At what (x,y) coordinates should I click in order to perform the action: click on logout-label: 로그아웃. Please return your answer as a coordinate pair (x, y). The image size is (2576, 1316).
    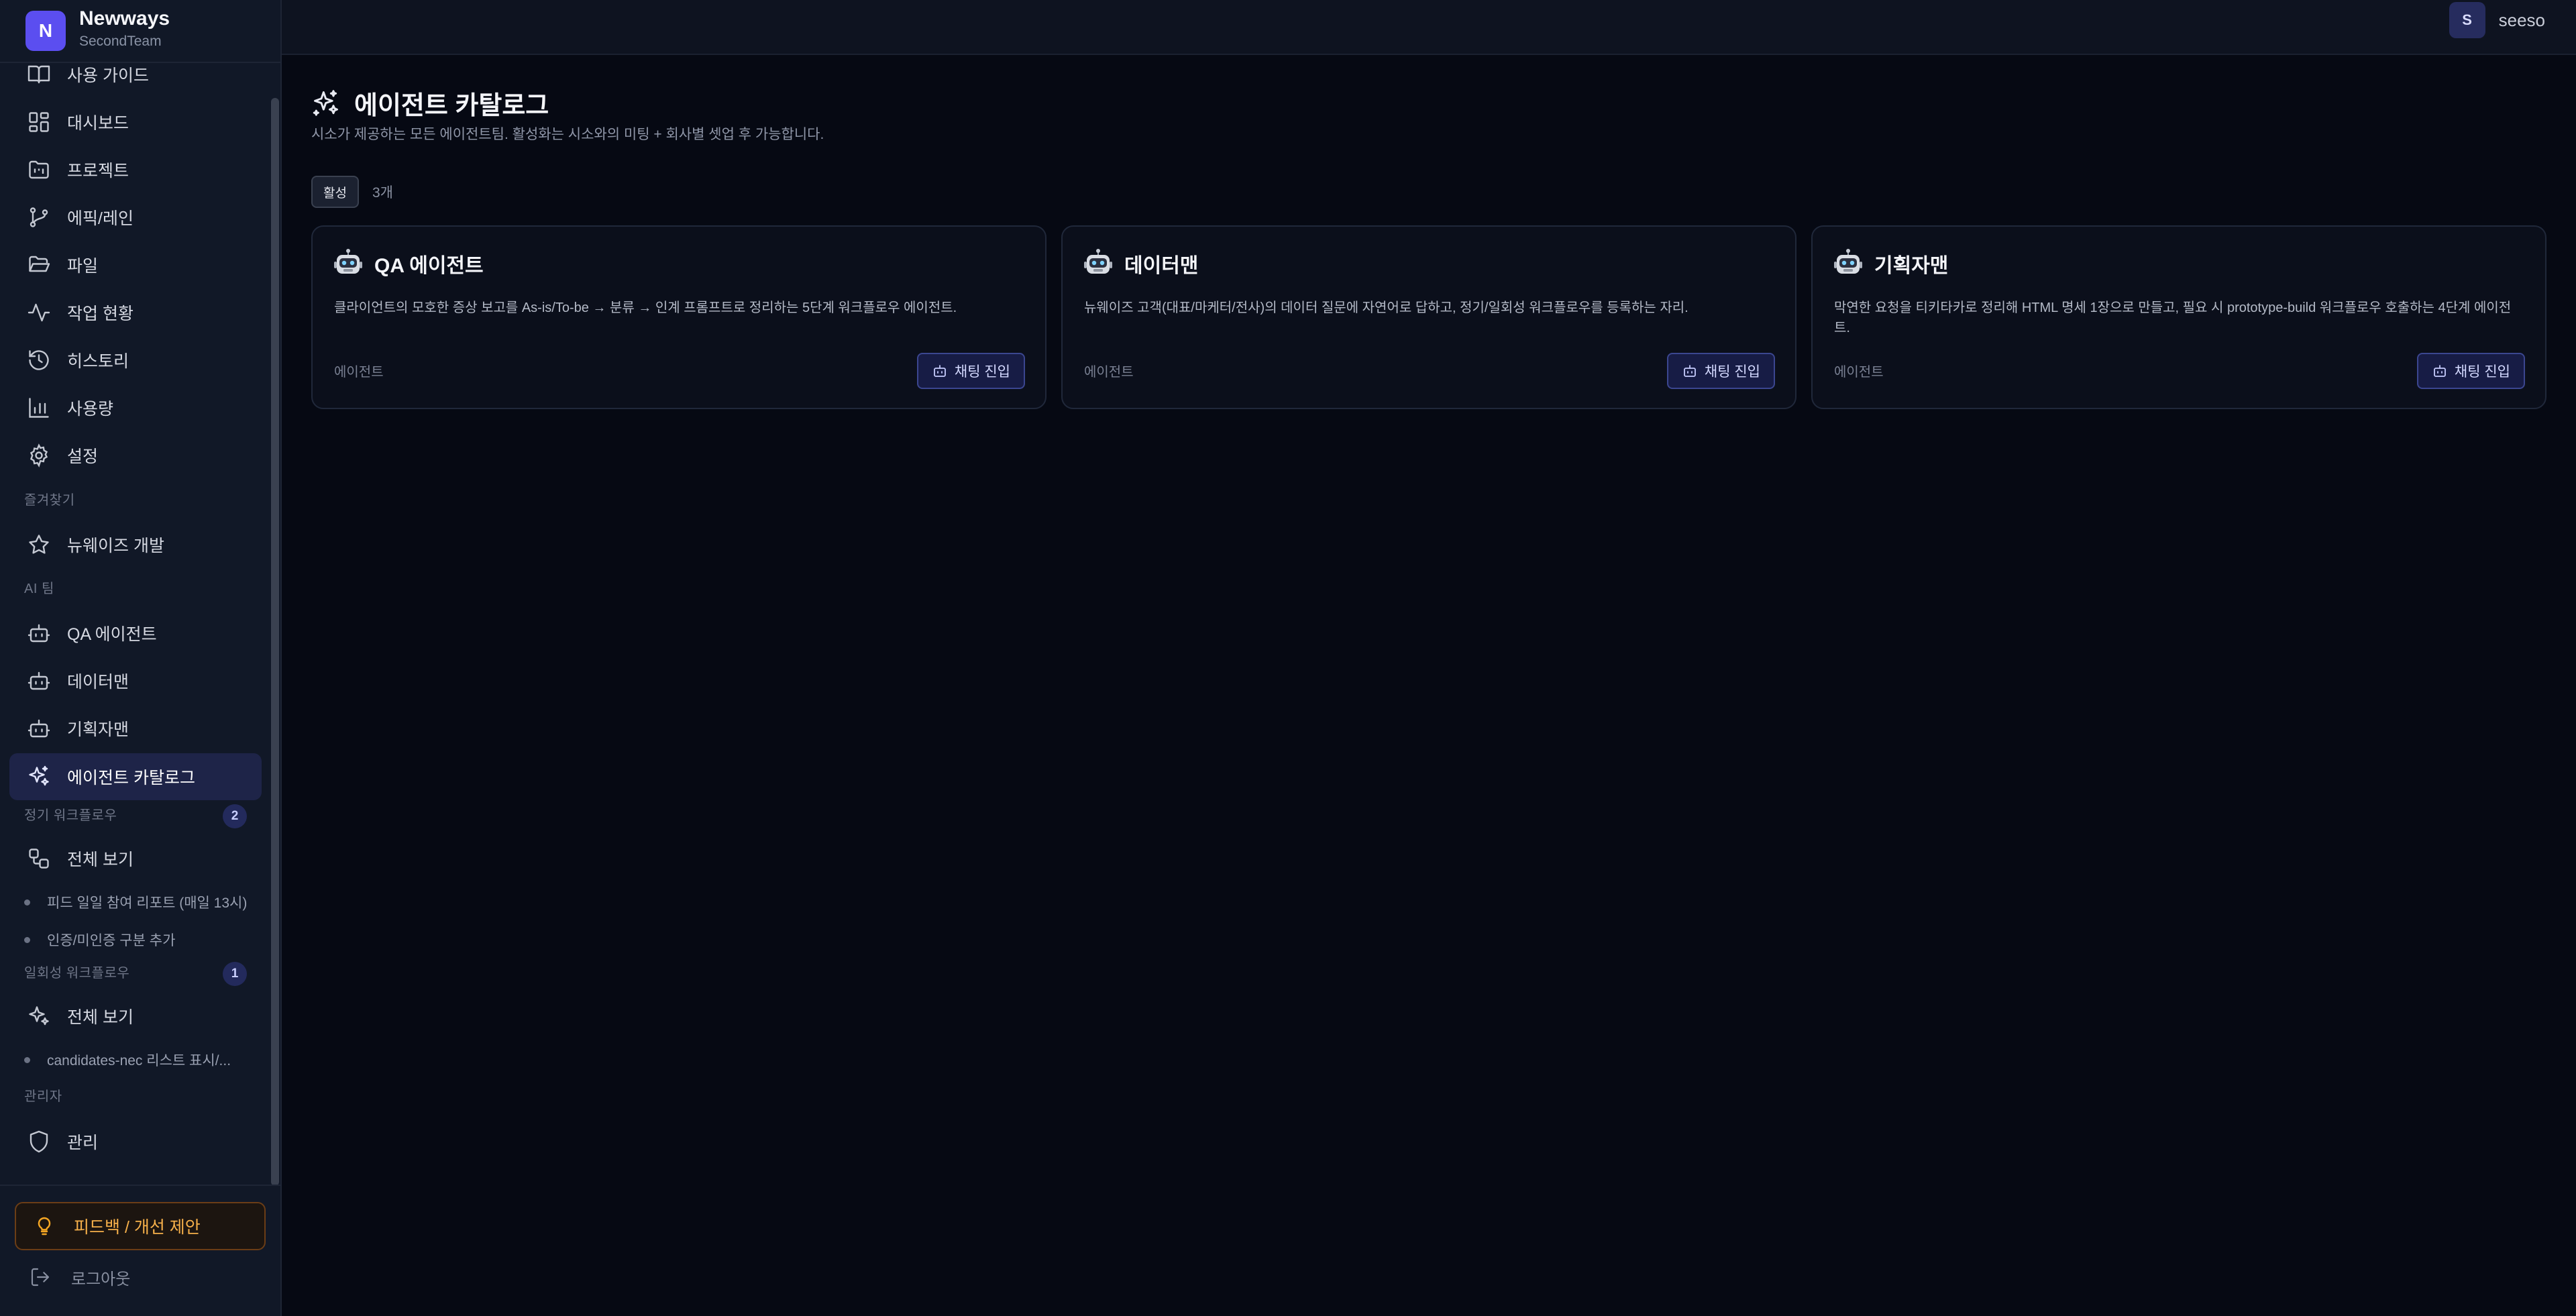
    Looking at the image, I should click on (101, 1279).